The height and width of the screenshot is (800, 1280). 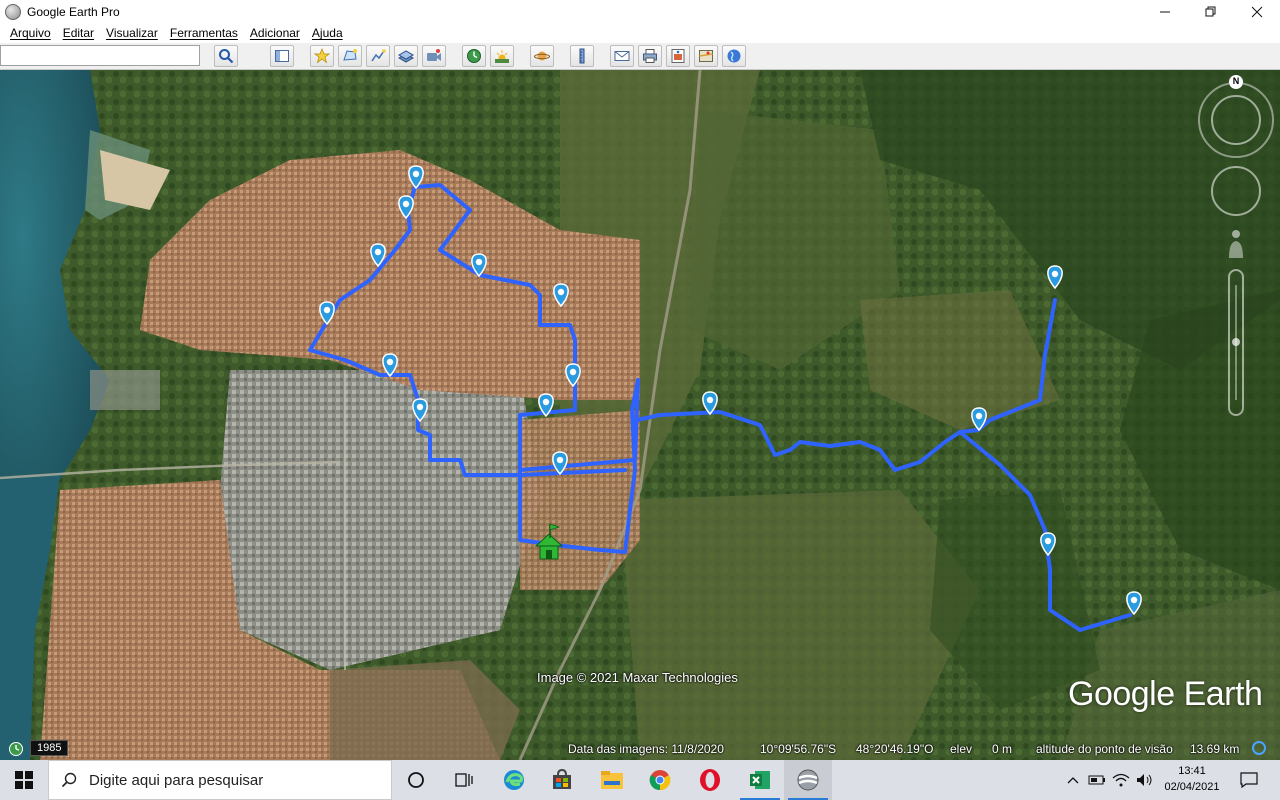 I want to click on volume-icon, so click(x=1144, y=780).